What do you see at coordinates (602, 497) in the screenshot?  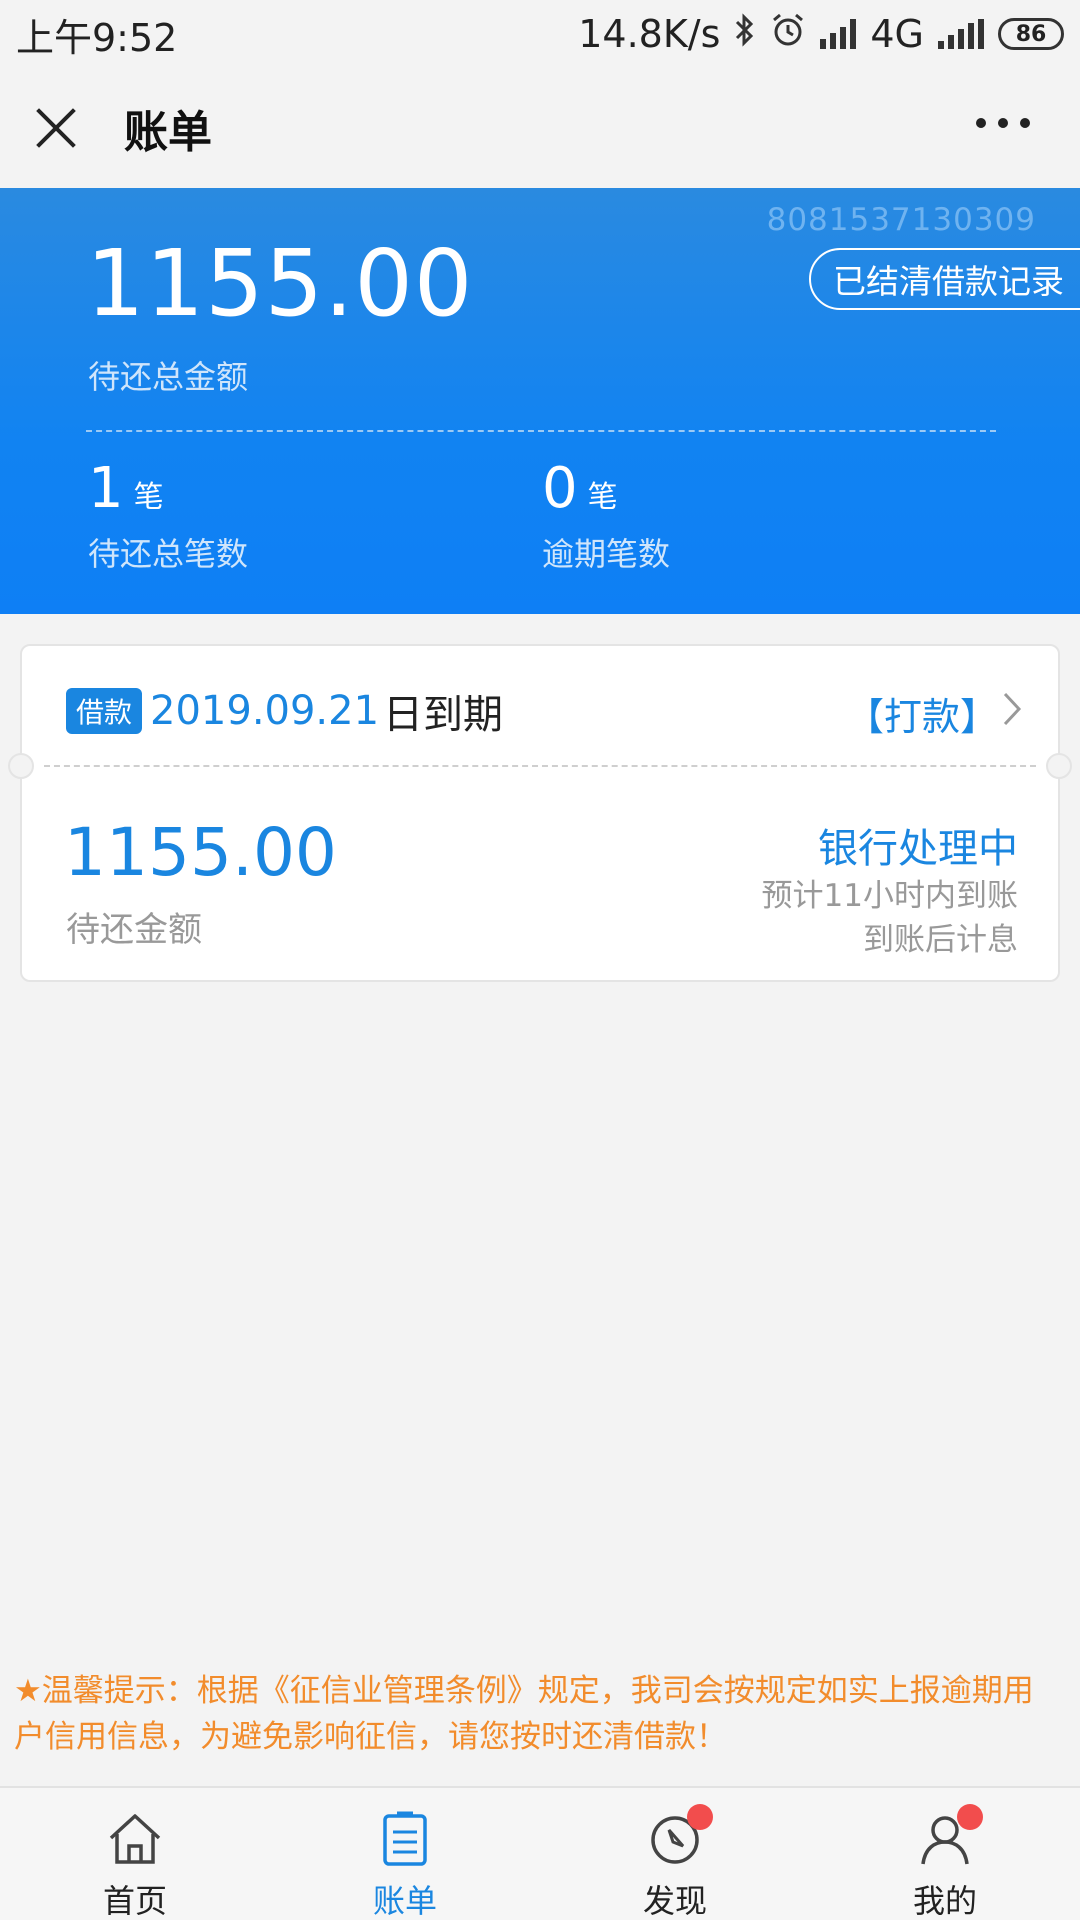 I see `overdue-count-unit: 笔` at bounding box center [602, 497].